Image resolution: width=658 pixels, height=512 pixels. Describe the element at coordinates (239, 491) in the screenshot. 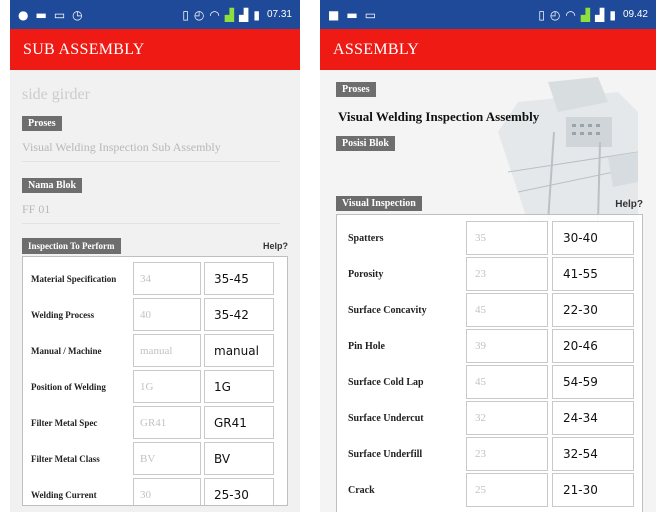

I see `standard-range-value: 25-30` at that location.